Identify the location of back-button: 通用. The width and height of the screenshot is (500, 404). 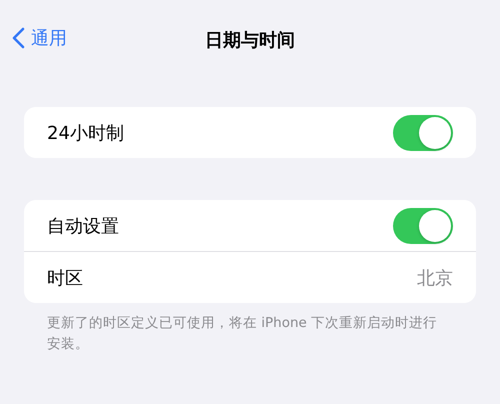
(39, 38).